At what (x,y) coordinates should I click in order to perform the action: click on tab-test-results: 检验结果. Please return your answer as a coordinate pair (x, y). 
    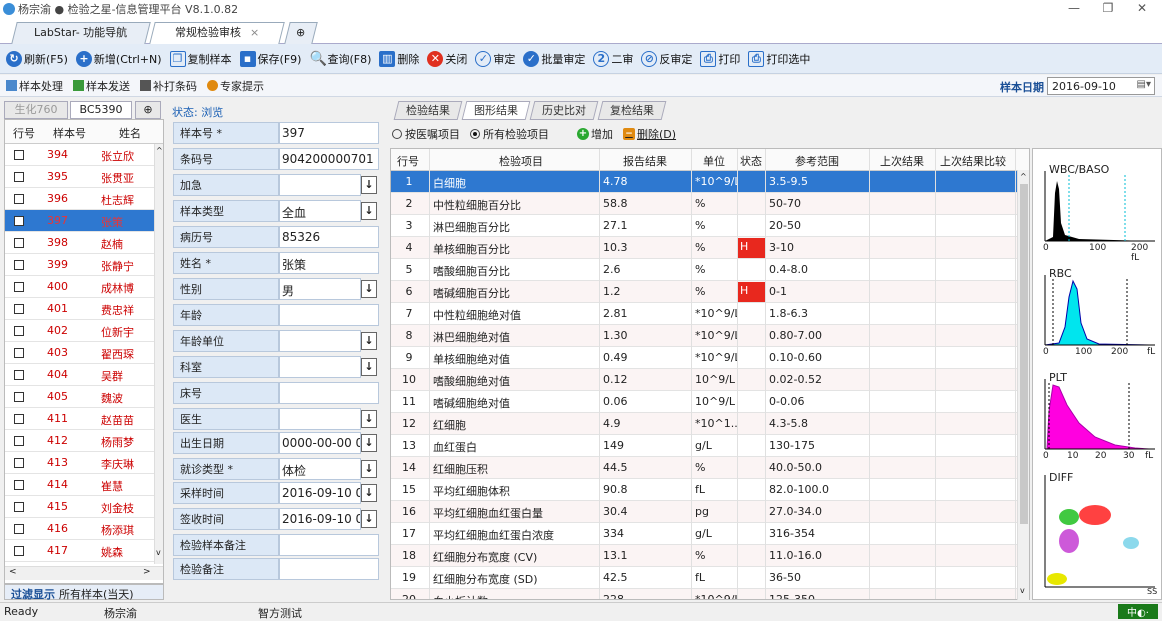
    Looking at the image, I should click on (428, 110).